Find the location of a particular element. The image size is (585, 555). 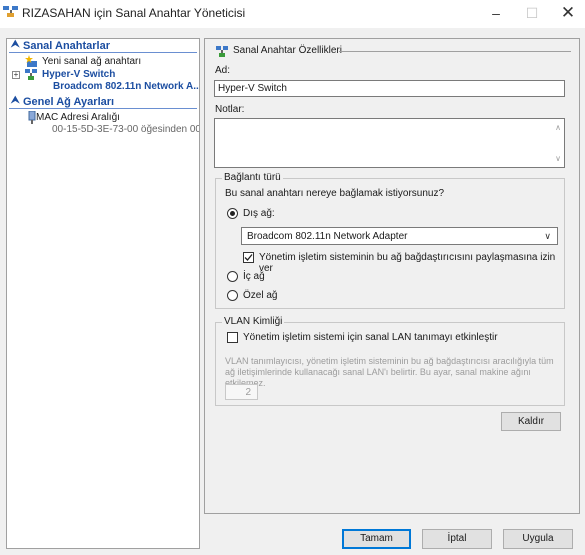

tree-item-new-switch: Yeni sanal ağ anahtarı is located at coordinates (105, 62).